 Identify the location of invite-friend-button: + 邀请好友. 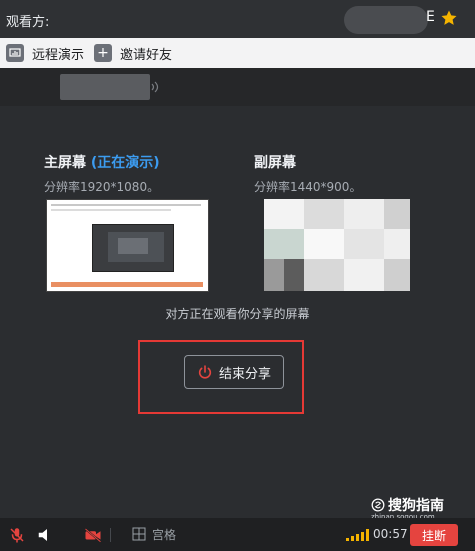
(133, 53).